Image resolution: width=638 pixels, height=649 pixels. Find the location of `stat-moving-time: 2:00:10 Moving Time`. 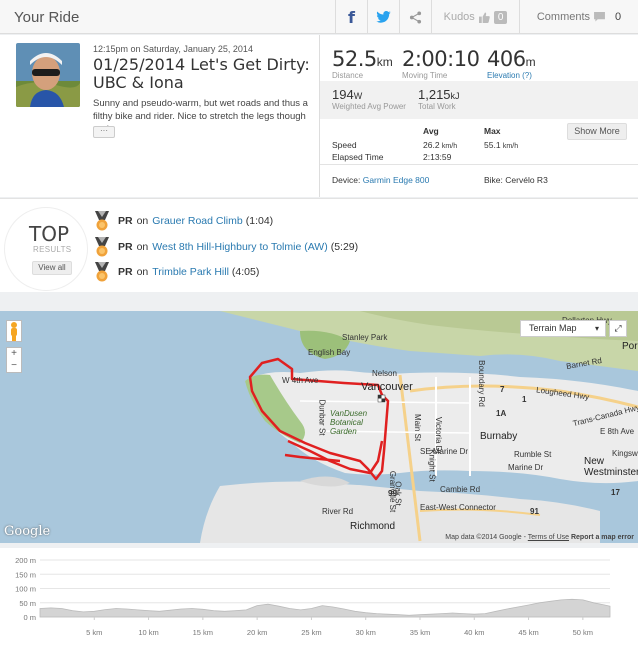

stat-moving-time: 2:00:10 Moving Time is located at coordinates (441, 63).